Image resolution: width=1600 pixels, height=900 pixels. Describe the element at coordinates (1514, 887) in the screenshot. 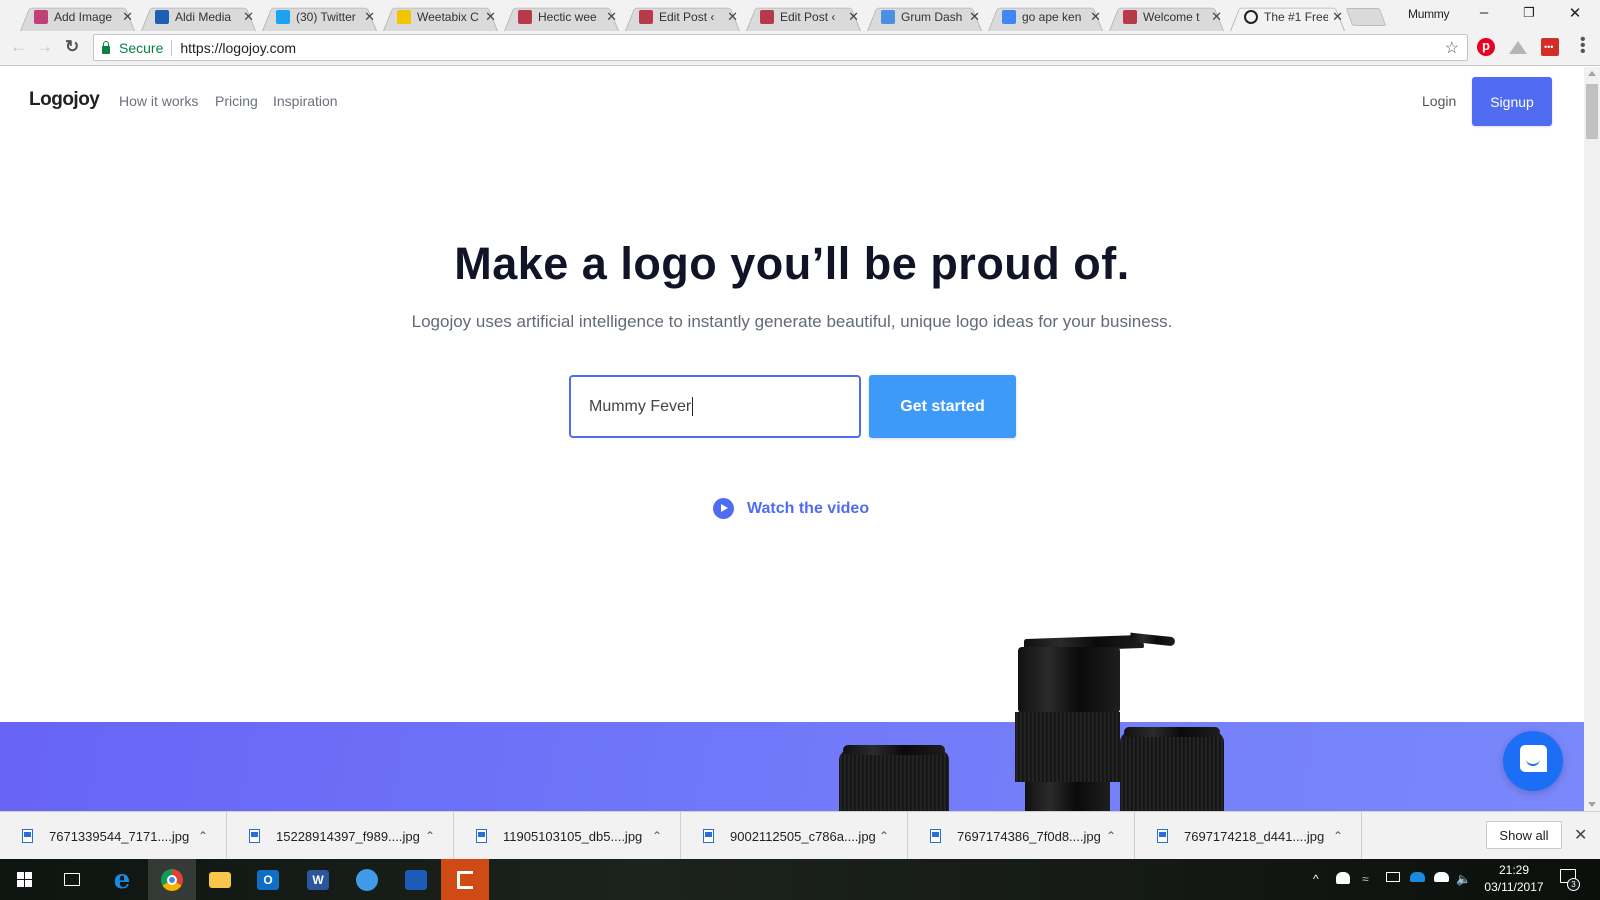

I see `clock-date: 03/11/2017` at that location.